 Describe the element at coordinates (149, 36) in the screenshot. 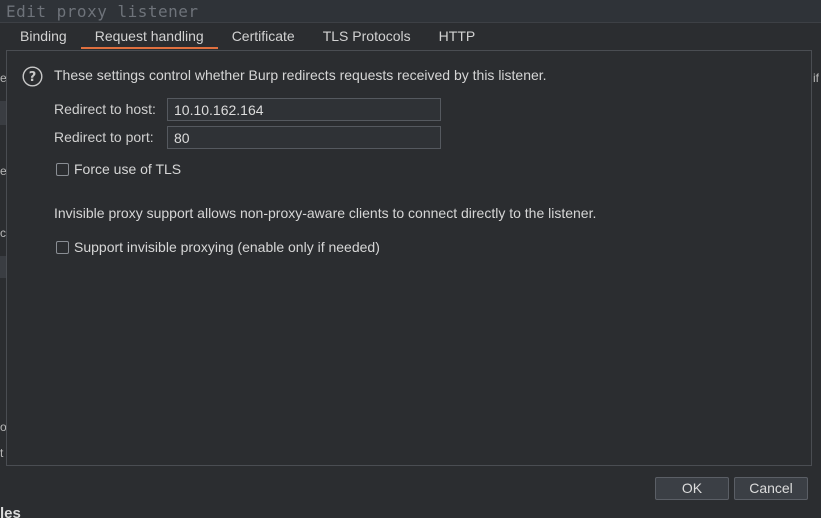

I see `tab-request-handling: Request handling` at that location.